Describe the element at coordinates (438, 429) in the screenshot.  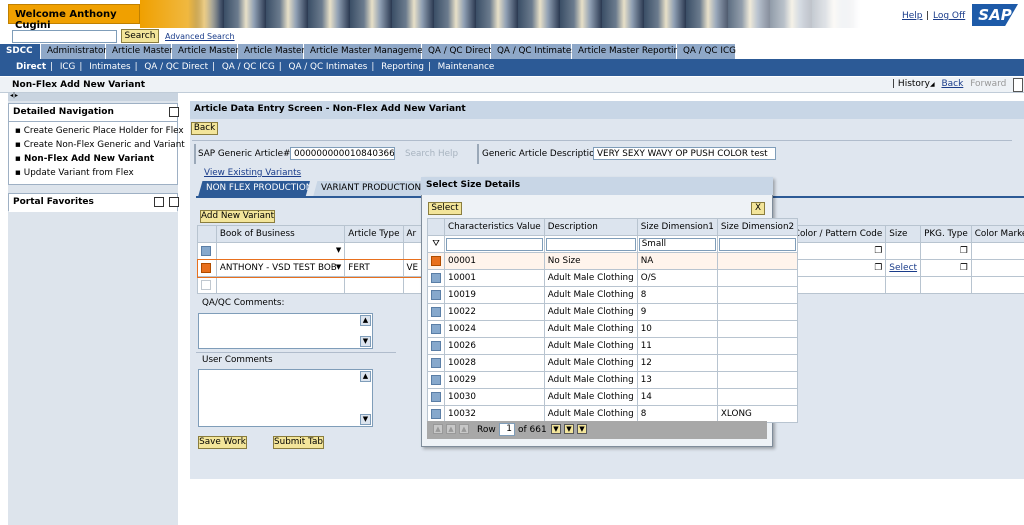
I see `first-page-icon: ▲` at that location.